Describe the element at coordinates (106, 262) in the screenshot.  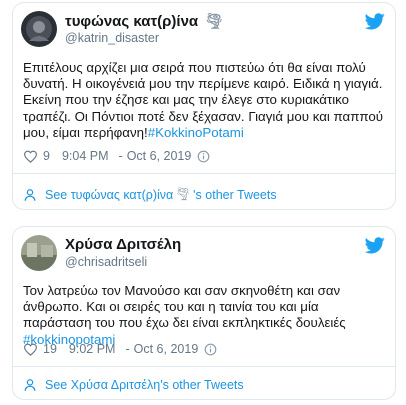
I see `author-handle: @chrisadritseli` at that location.